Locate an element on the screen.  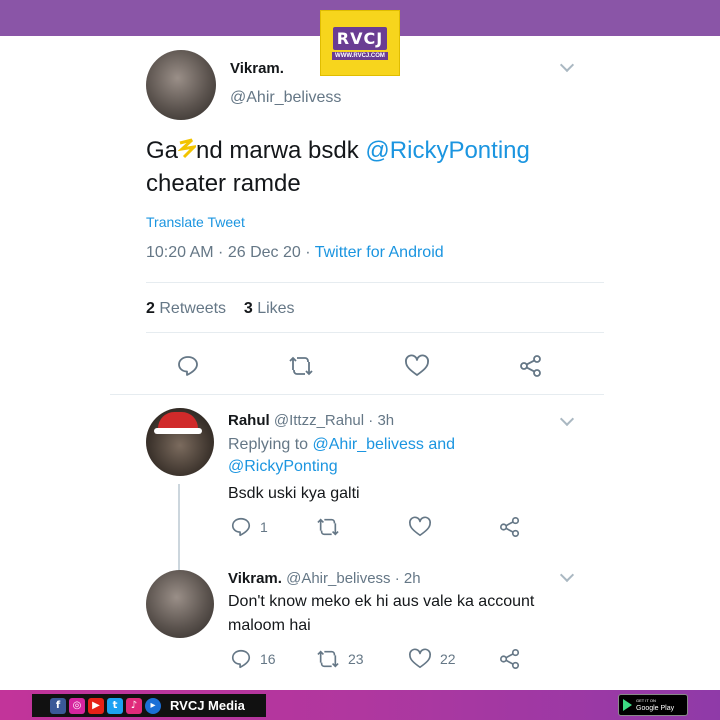
tweet-source-link: Twitter for Android is located at coordinates (379, 252).